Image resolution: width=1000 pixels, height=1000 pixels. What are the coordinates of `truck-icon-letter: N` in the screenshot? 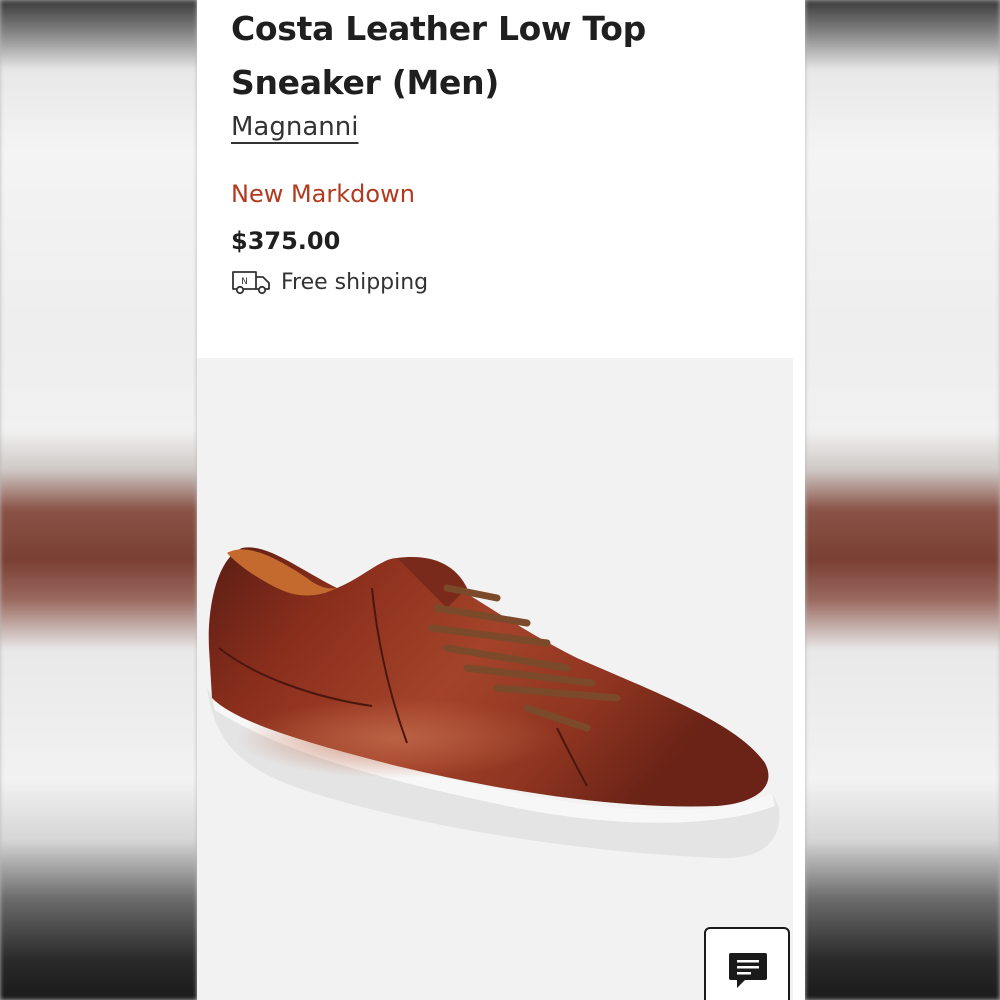 It's located at (244, 282).